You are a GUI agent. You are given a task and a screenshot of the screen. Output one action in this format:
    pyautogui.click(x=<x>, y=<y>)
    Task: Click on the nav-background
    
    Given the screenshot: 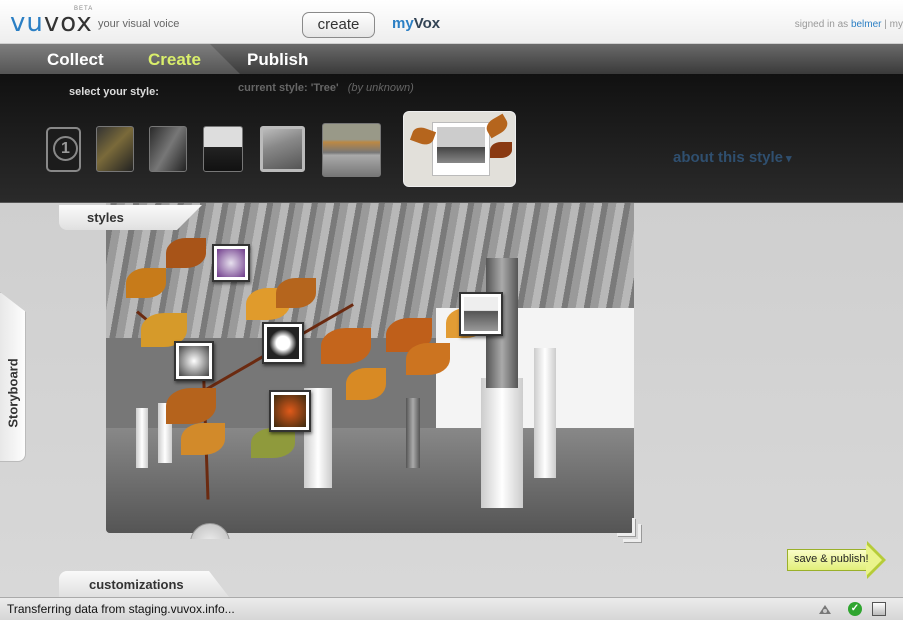 What is the action you would take?
    pyautogui.click(x=556, y=59)
    